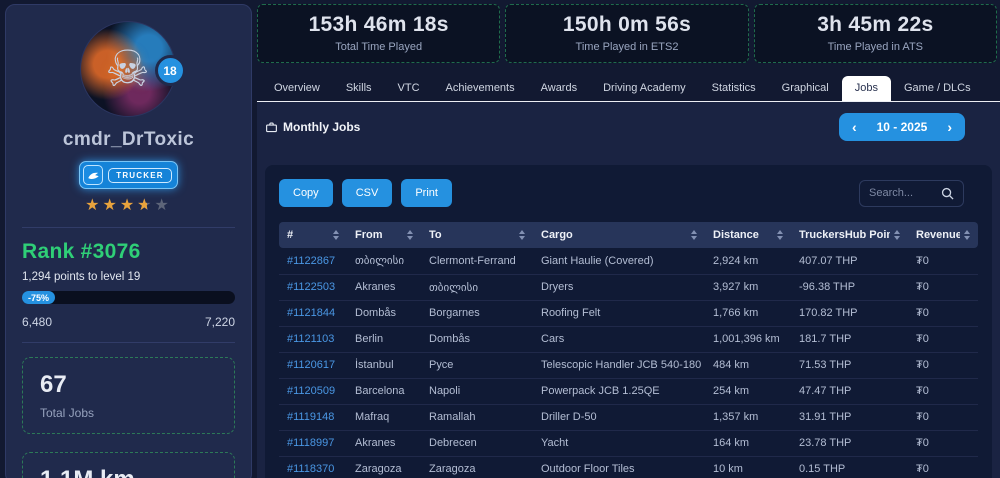 The height and width of the screenshot is (478, 1000). Describe the element at coordinates (313, 313) in the screenshot. I see `job-id-link: #1121844` at that location.